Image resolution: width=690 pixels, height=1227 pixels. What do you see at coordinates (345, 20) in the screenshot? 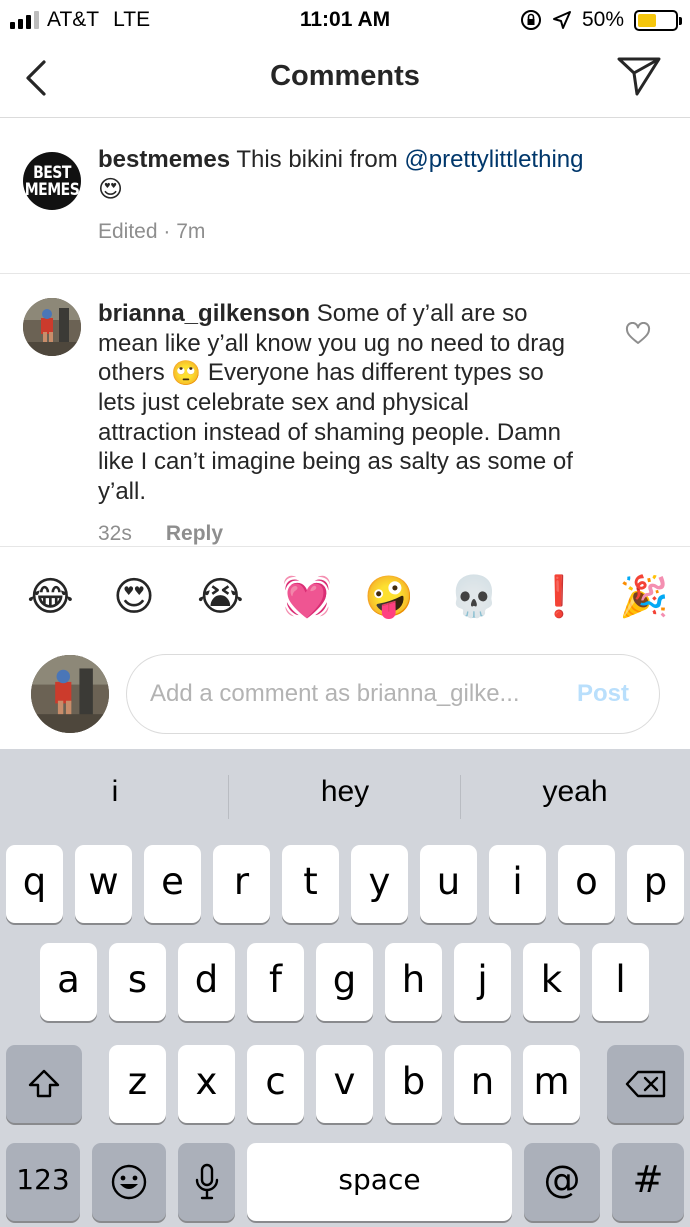
I see `status-bar: AT&T LTE 11:01 AM 50%` at bounding box center [345, 20].